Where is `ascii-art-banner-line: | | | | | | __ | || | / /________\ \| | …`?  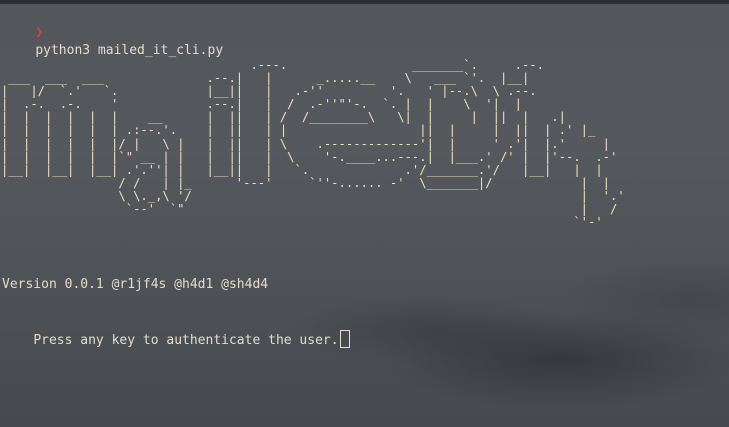
ascii-art-banner-line: | | | | | | __ | || | / /________\ \| | … is located at coordinates (283, 117).